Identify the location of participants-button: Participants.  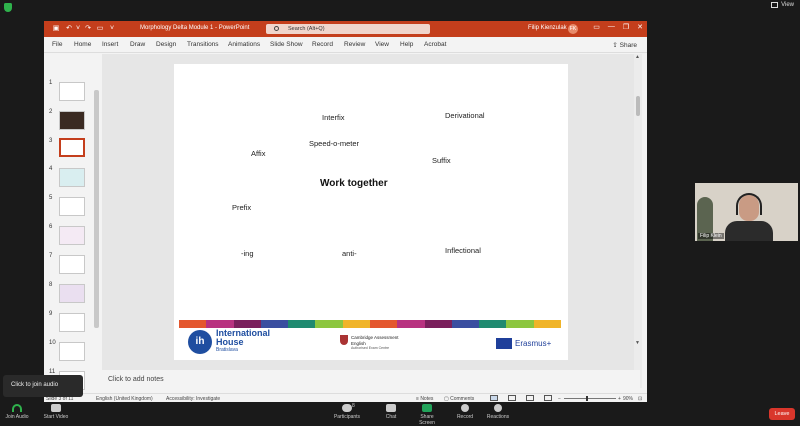
(347, 412).